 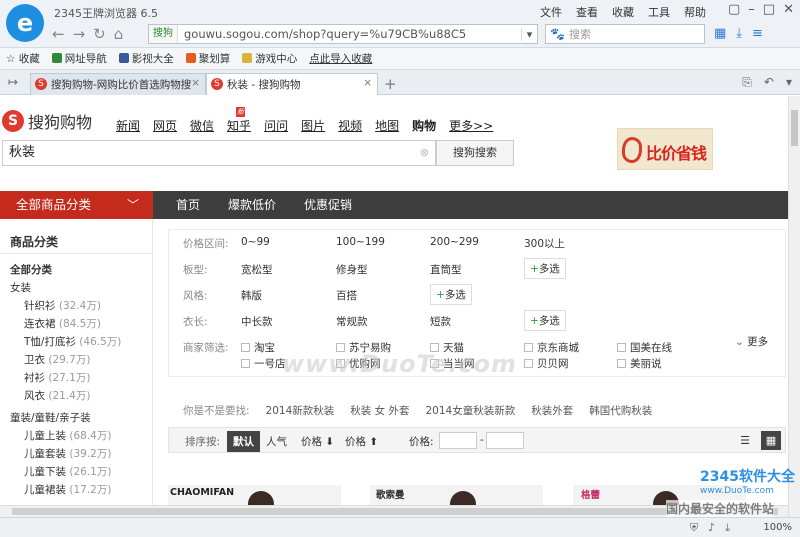 What do you see at coordinates (251, 295) in the screenshot?
I see `filter-option: 韩版` at bounding box center [251, 295].